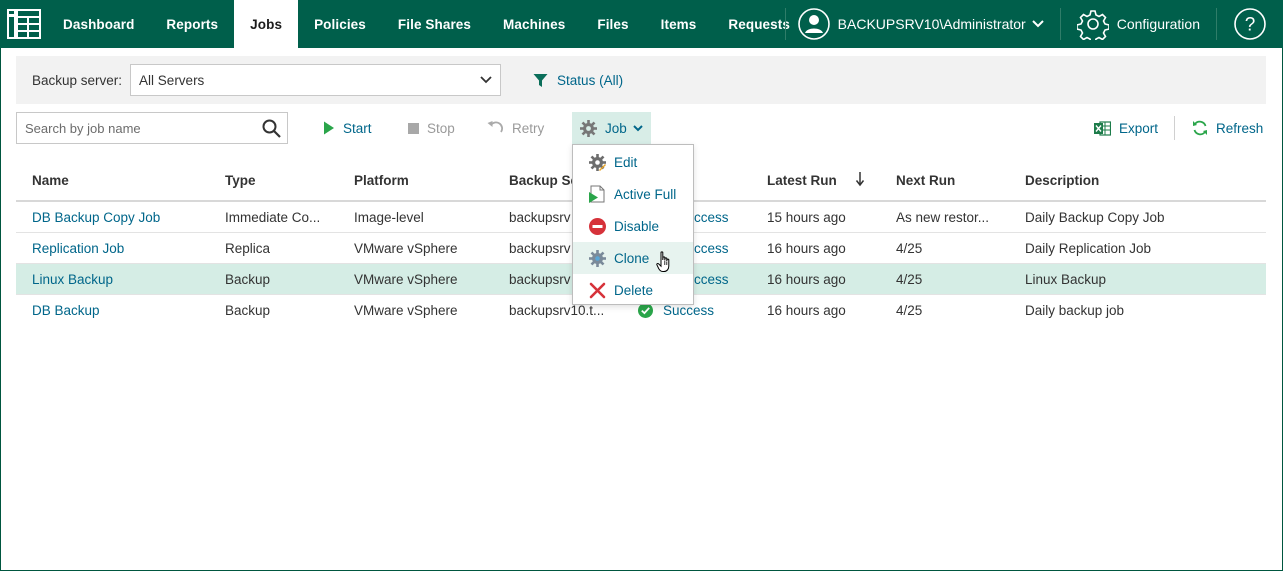 This screenshot has width=1283, height=571. I want to click on status-filter-button: Status (All), so click(578, 80).